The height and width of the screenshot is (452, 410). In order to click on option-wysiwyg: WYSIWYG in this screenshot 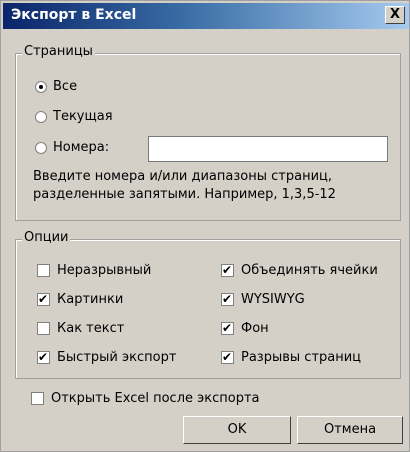, I will do `click(263, 299)`.